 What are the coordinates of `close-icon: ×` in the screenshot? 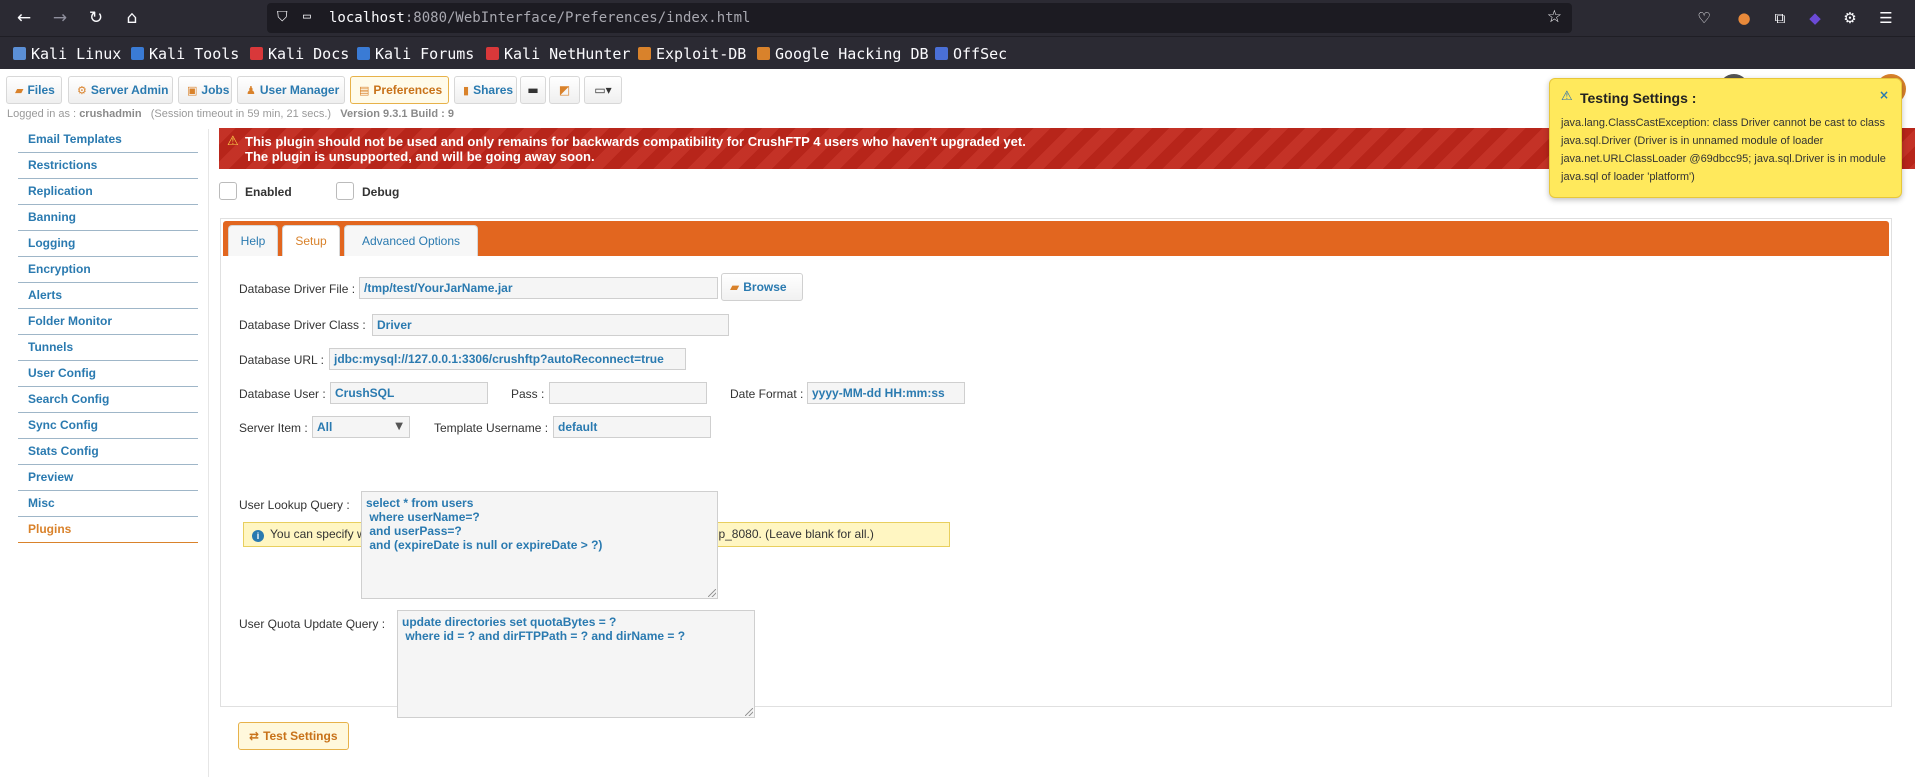 It's located at (1884, 95).